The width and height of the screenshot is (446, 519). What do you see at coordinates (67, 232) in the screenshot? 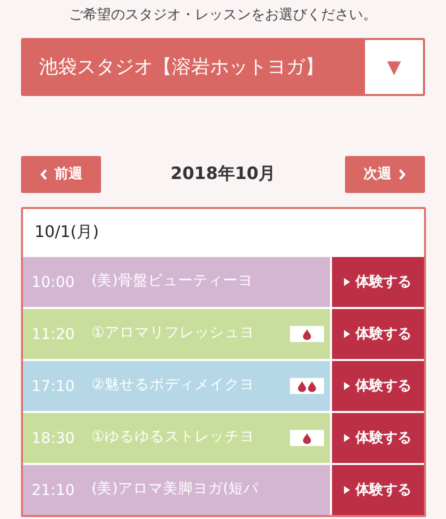
I see `date-heading: 10/1(月)` at bounding box center [67, 232].